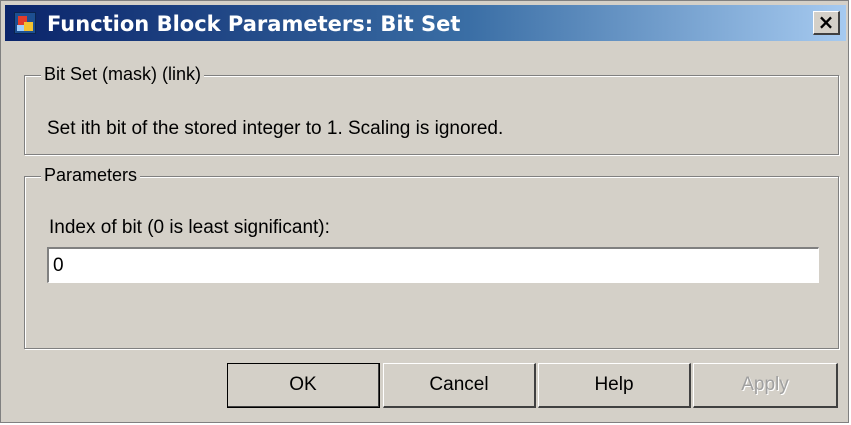 This screenshot has width=851, height=425. What do you see at coordinates (25, 23) in the screenshot?
I see `simulink-block-icon` at bounding box center [25, 23].